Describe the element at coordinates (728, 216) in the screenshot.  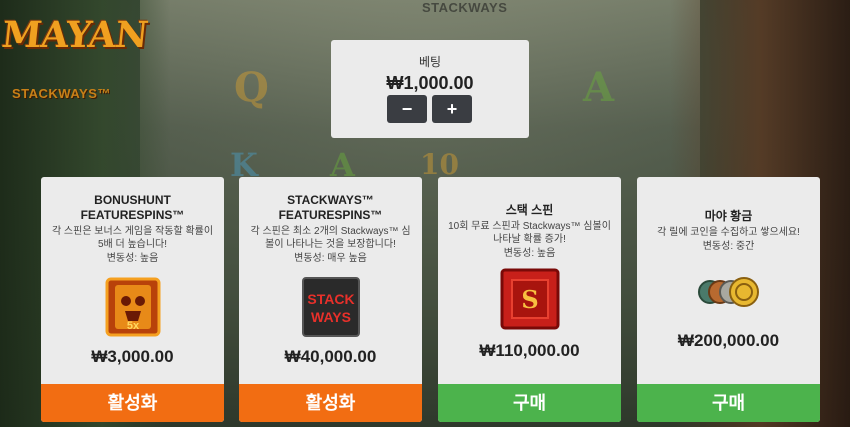
I see `card-title: 마야 황금` at that location.